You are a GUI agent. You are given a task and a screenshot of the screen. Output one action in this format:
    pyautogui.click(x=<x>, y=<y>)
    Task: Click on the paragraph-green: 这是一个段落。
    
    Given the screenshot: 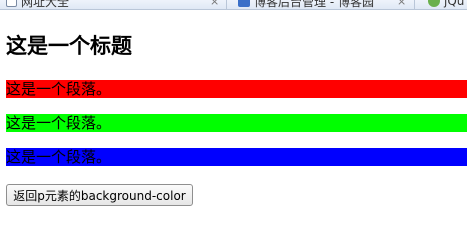 What is the action you would take?
    pyautogui.click(x=236, y=123)
    